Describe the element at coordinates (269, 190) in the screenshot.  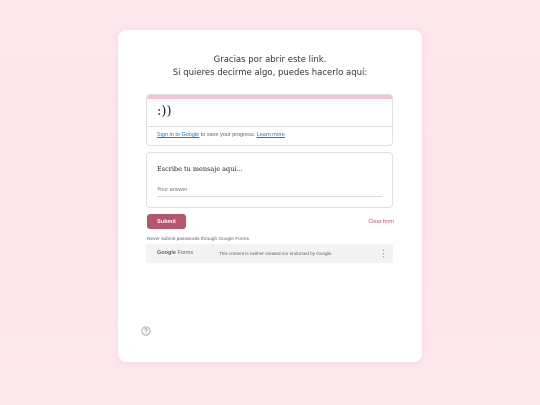
I see `answer-input` at that location.